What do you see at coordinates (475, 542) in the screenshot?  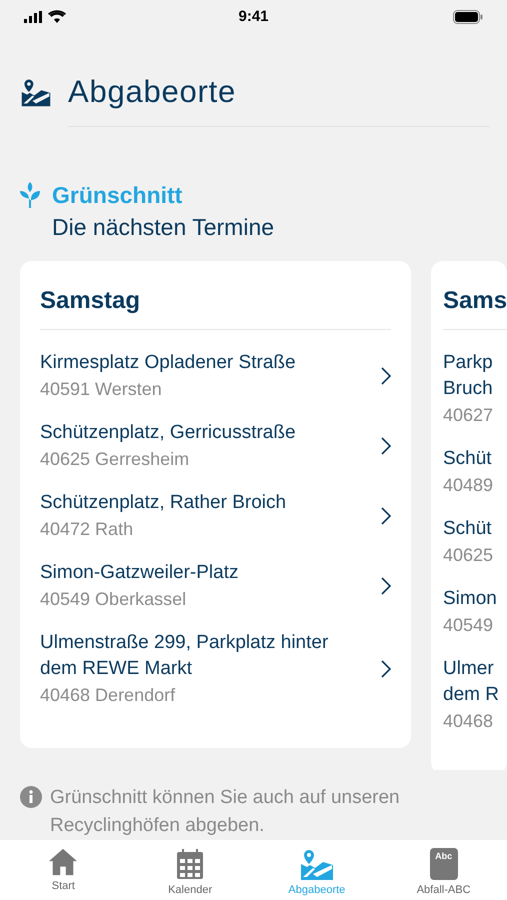 I see `location-item: Schüt 40625` at bounding box center [475, 542].